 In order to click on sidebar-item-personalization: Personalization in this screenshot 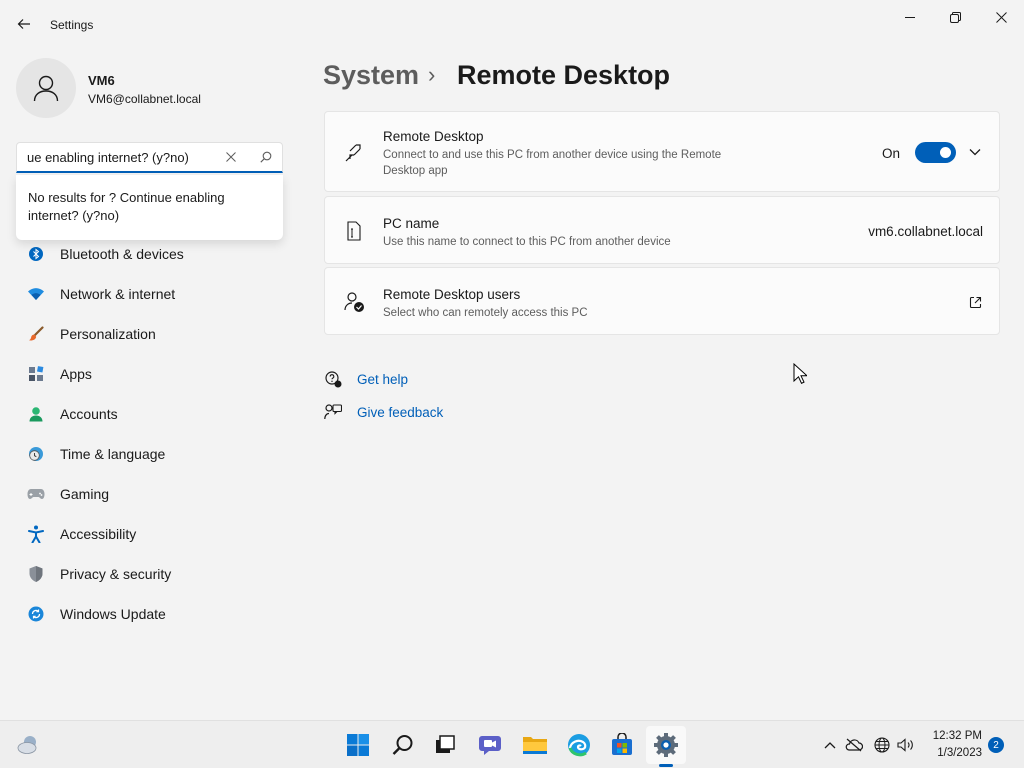, I will do `click(149, 334)`.